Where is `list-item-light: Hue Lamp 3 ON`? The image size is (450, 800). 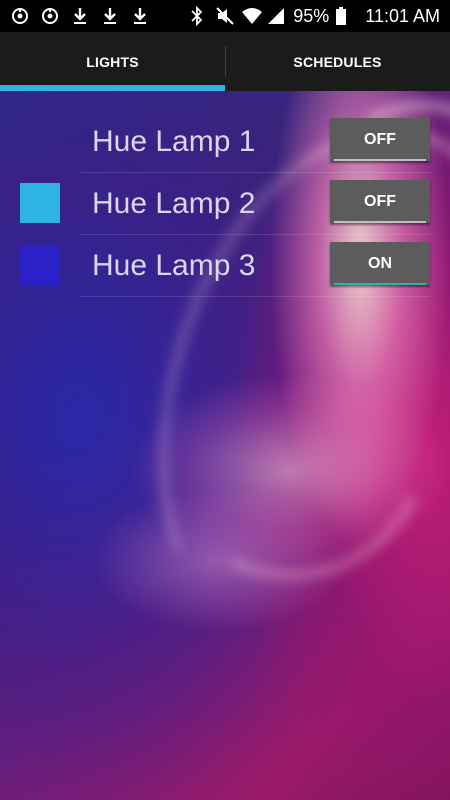
list-item-light: Hue Lamp 3 ON is located at coordinates (225, 266).